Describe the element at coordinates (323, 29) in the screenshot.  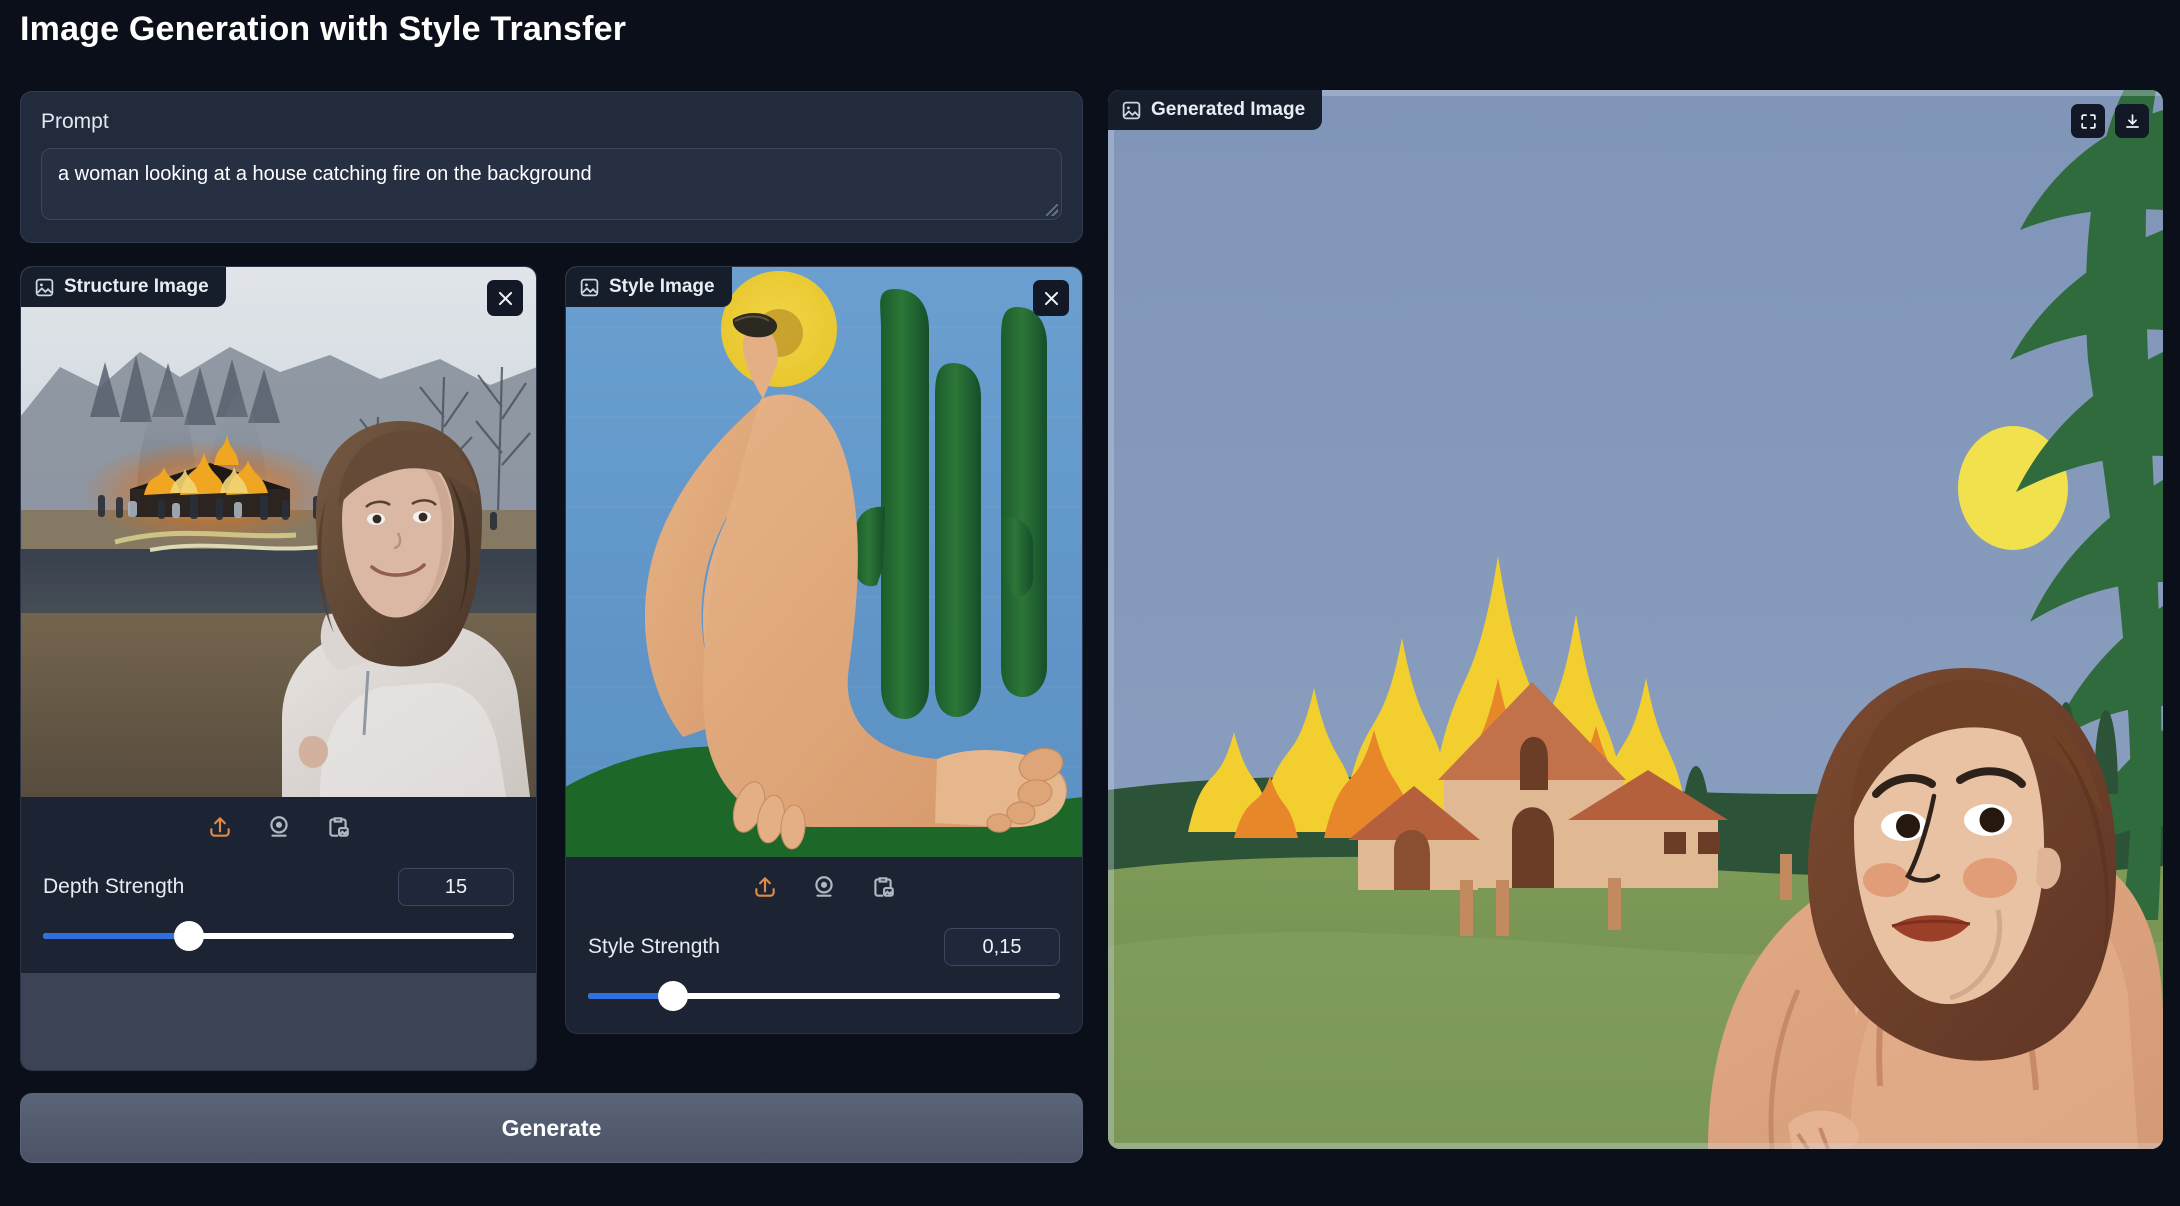
I see `page-title: Image Generation with Style Transfer` at that location.